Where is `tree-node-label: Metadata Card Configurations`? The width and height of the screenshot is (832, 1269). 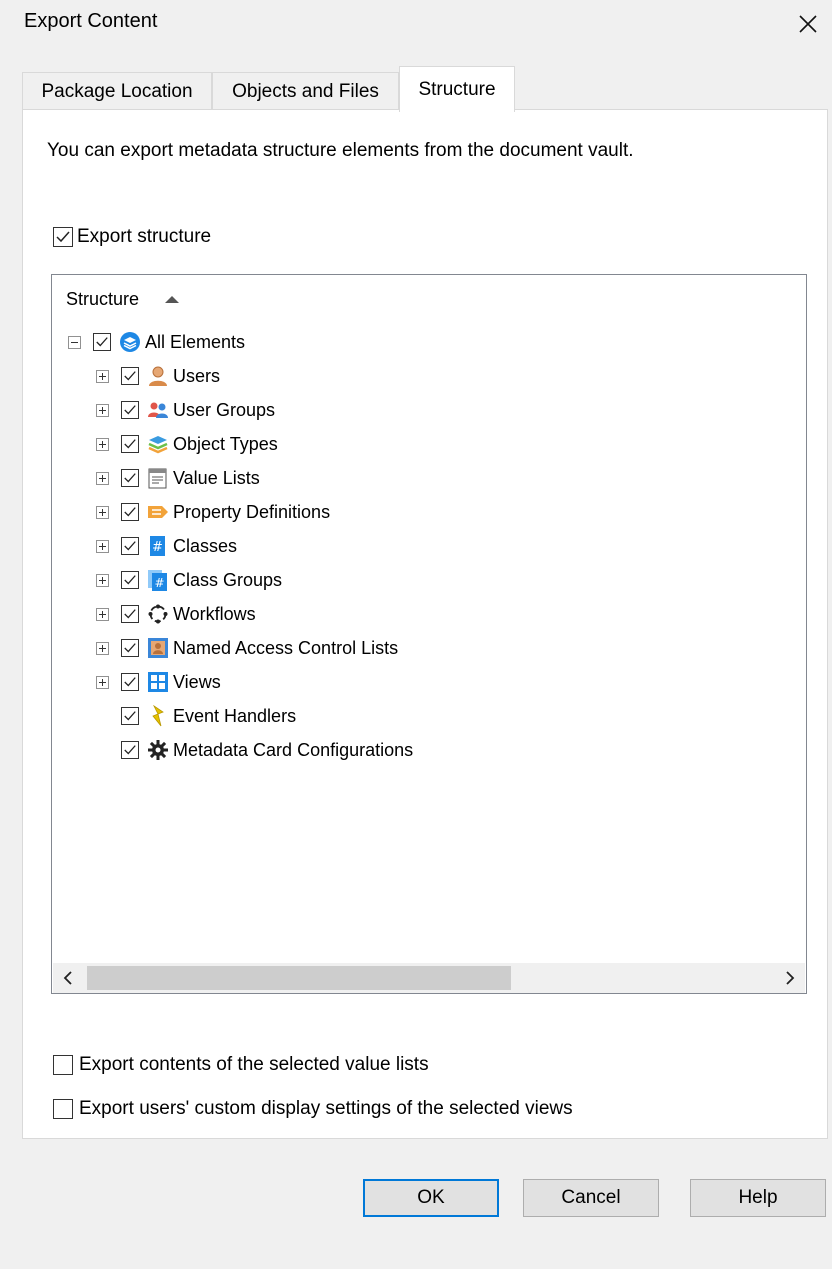
tree-node-label: Metadata Card Configurations is located at coordinates (293, 749).